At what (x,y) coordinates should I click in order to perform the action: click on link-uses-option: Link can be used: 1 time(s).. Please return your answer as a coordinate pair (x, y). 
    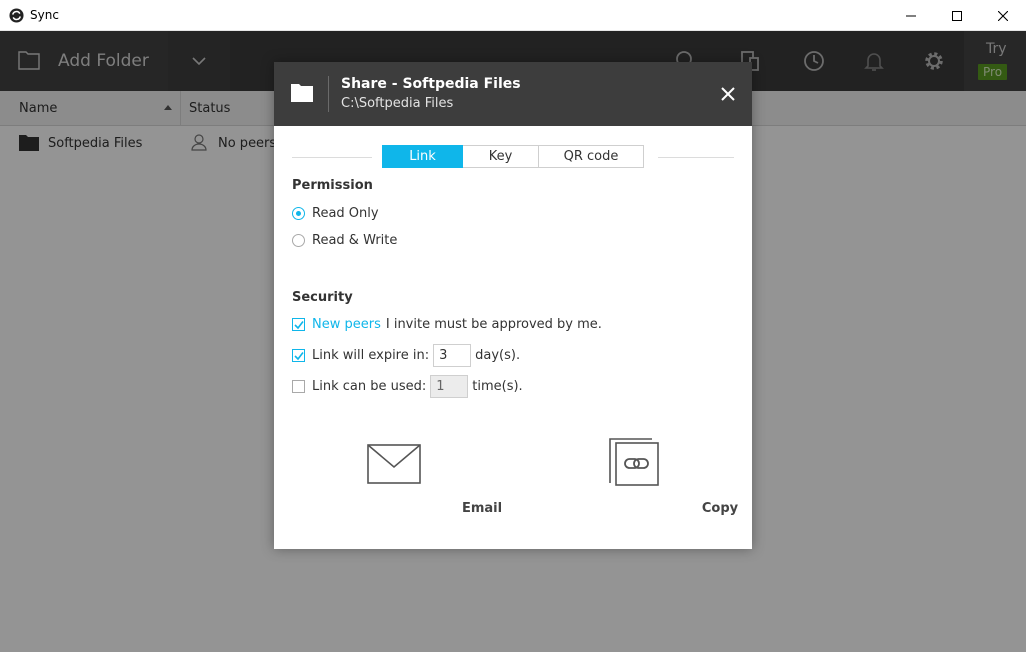
    Looking at the image, I should click on (407, 386).